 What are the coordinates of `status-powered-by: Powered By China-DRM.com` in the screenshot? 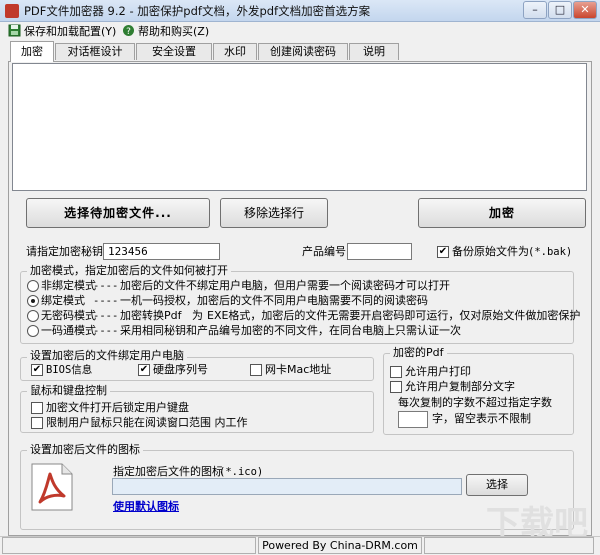 It's located at (340, 545).